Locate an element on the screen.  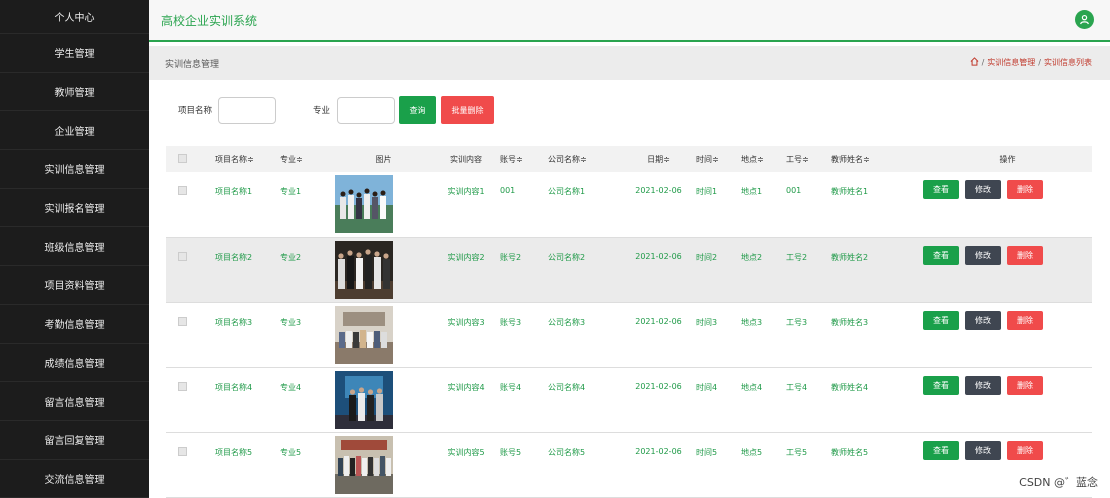
user-icon is located at coordinates (1084, 19).